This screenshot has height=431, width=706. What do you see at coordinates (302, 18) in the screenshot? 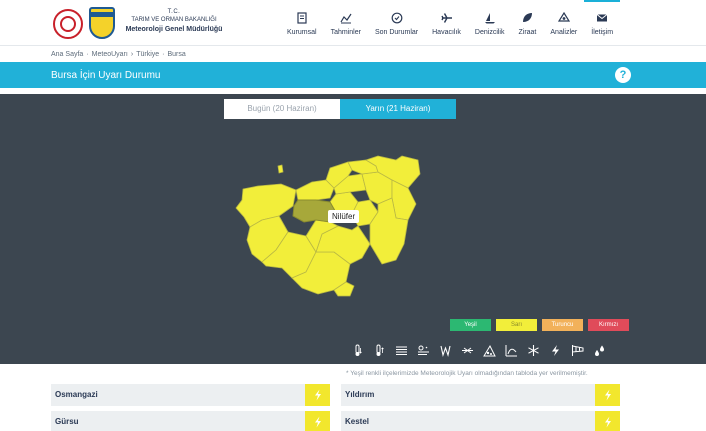
I see `building-icon` at bounding box center [302, 18].